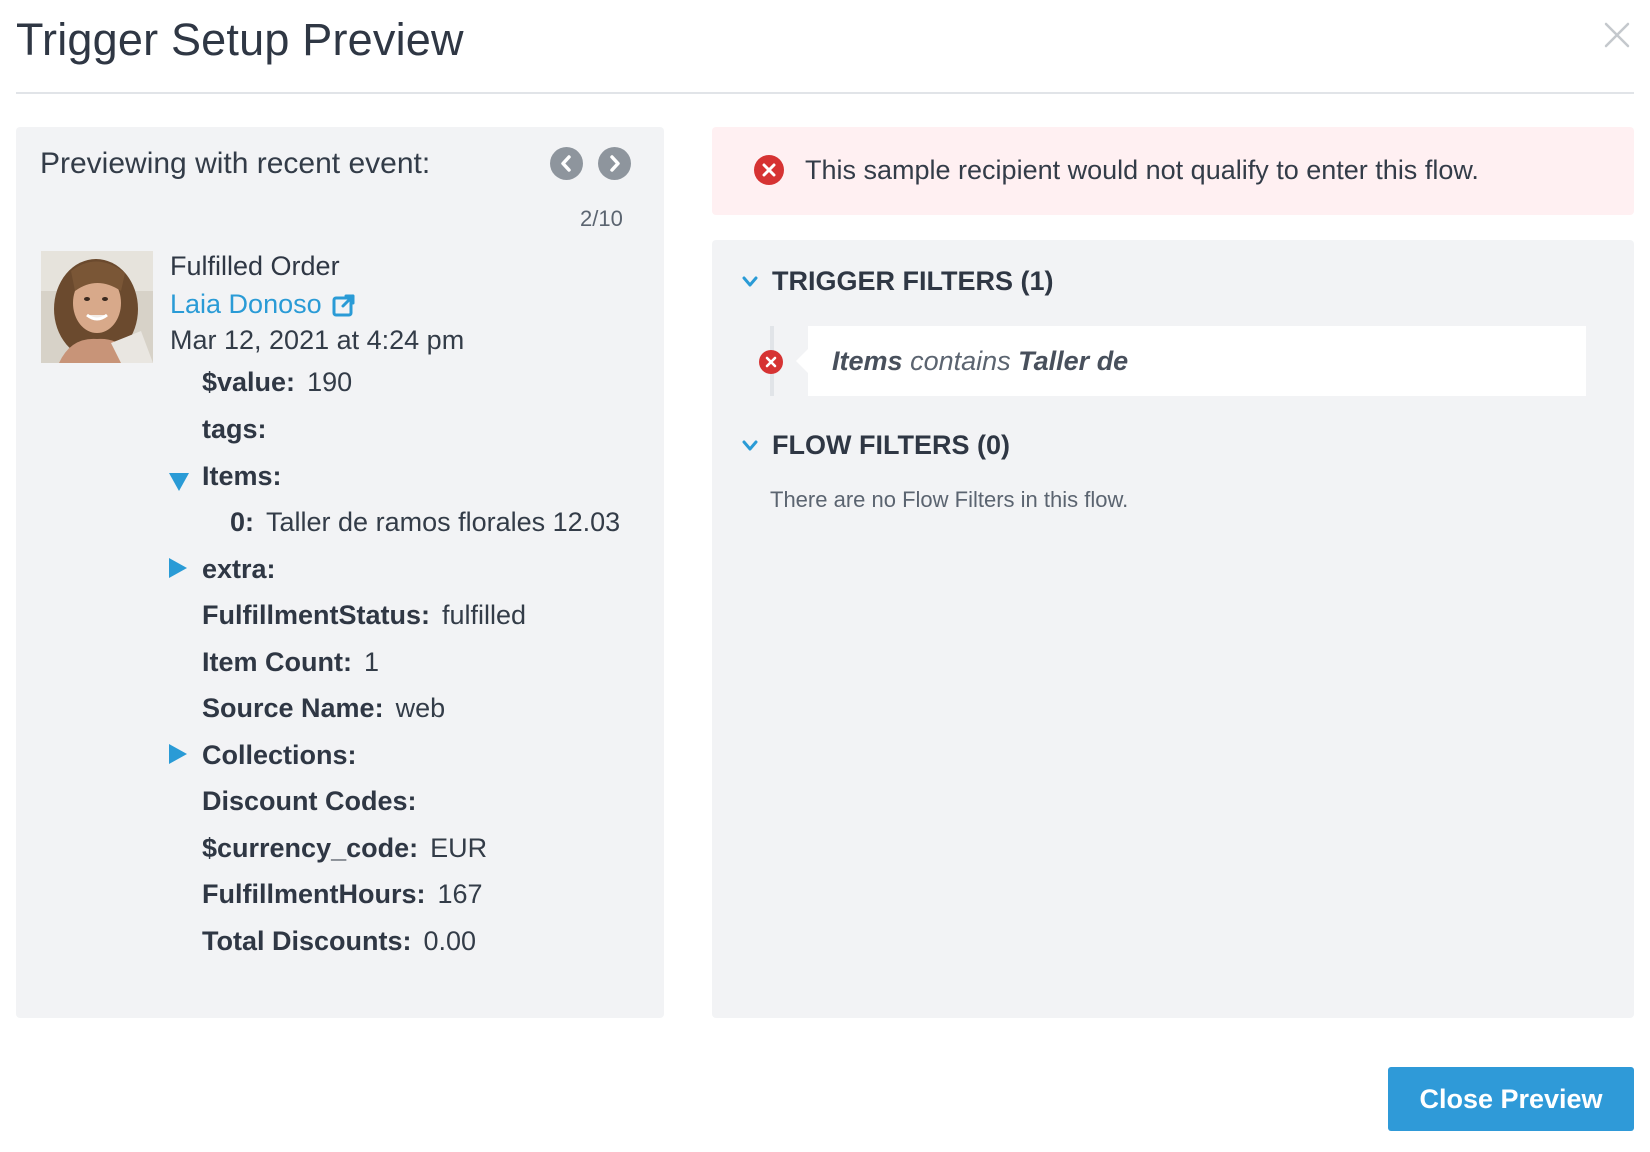 The image size is (1650, 1152). I want to click on property-value: $value: 190, so click(277, 382).